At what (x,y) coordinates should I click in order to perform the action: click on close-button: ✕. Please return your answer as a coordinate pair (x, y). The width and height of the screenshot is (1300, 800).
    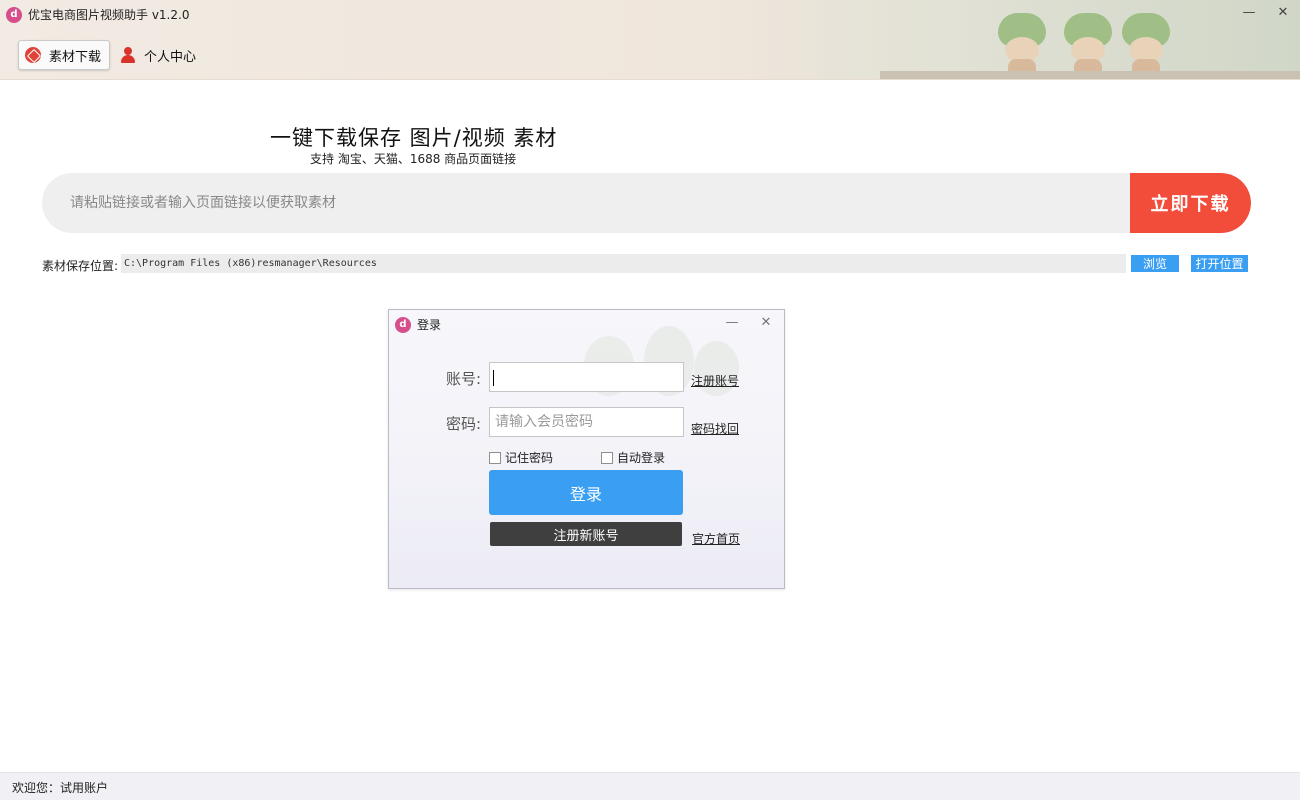
    Looking at the image, I should click on (1283, 12).